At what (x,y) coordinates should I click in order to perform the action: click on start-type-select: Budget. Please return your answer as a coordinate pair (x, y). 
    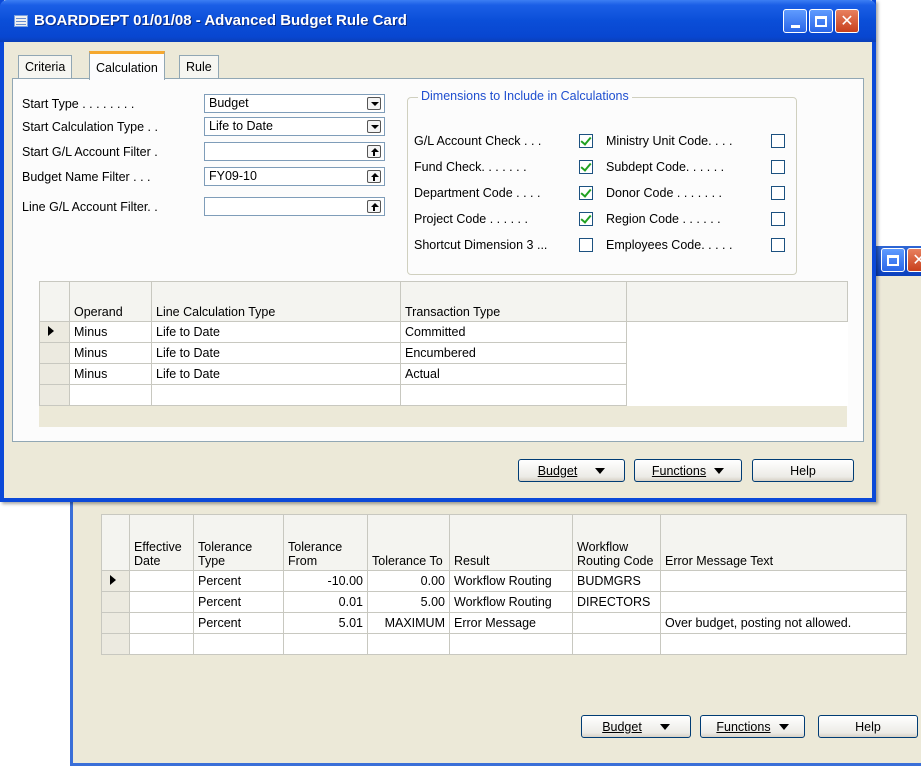
    Looking at the image, I should click on (294, 103).